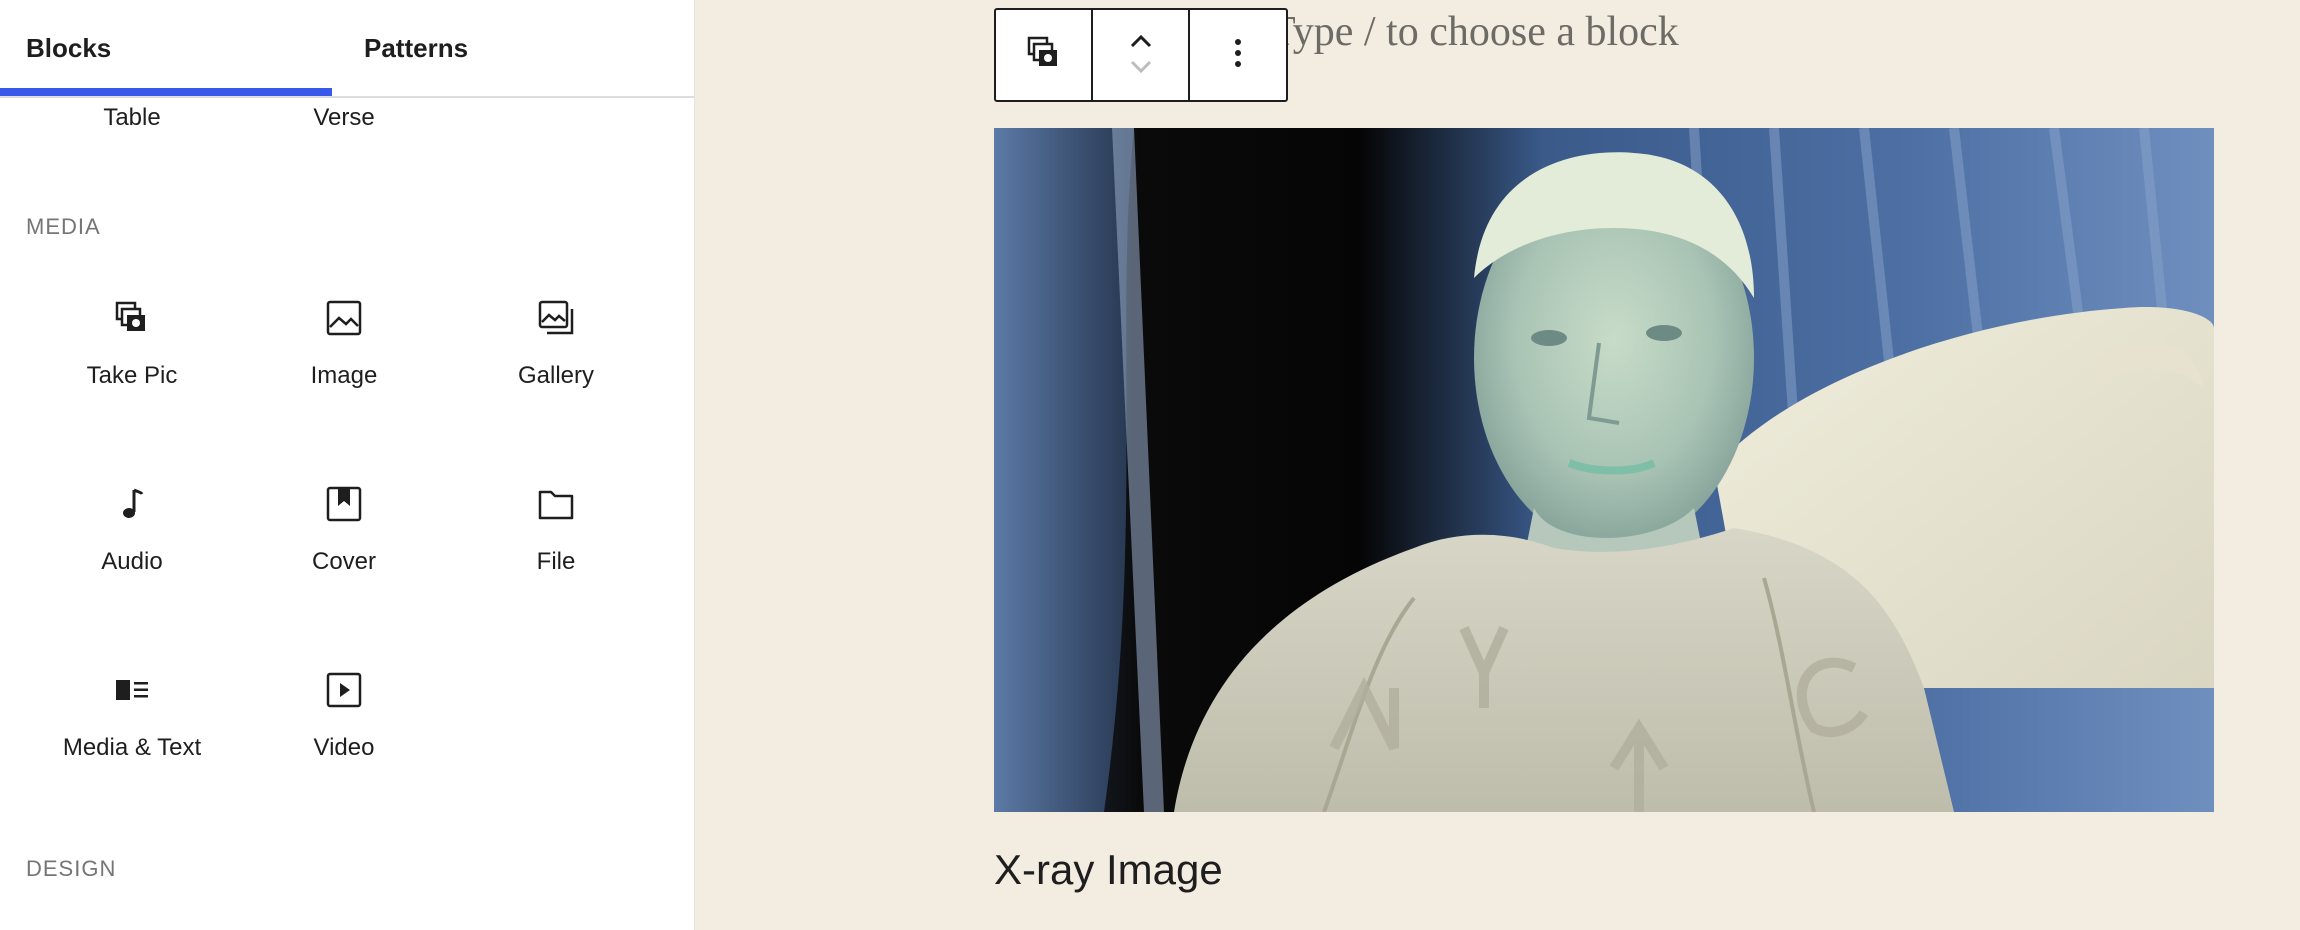  What do you see at coordinates (1474, 32) in the screenshot?
I see `block-placeholder-text: Type / to choose a block` at bounding box center [1474, 32].